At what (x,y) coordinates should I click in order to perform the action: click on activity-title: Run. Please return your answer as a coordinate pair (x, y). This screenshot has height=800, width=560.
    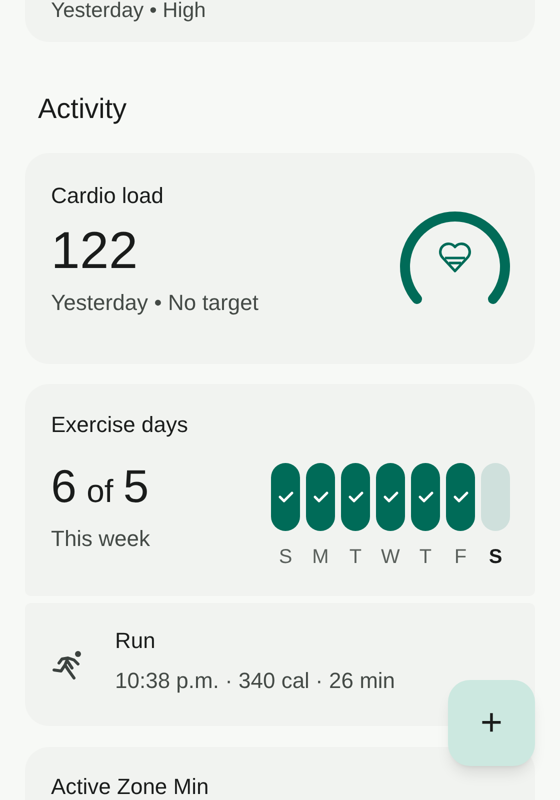
    Looking at the image, I should click on (135, 640).